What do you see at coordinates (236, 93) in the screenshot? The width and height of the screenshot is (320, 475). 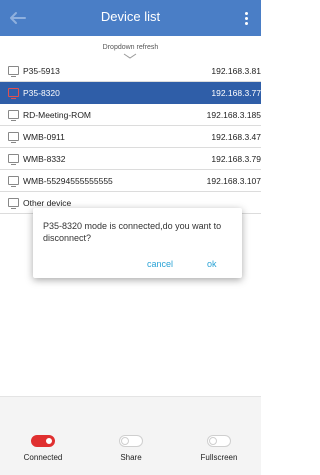 I see `device-ip: 192.168.3.77` at bounding box center [236, 93].